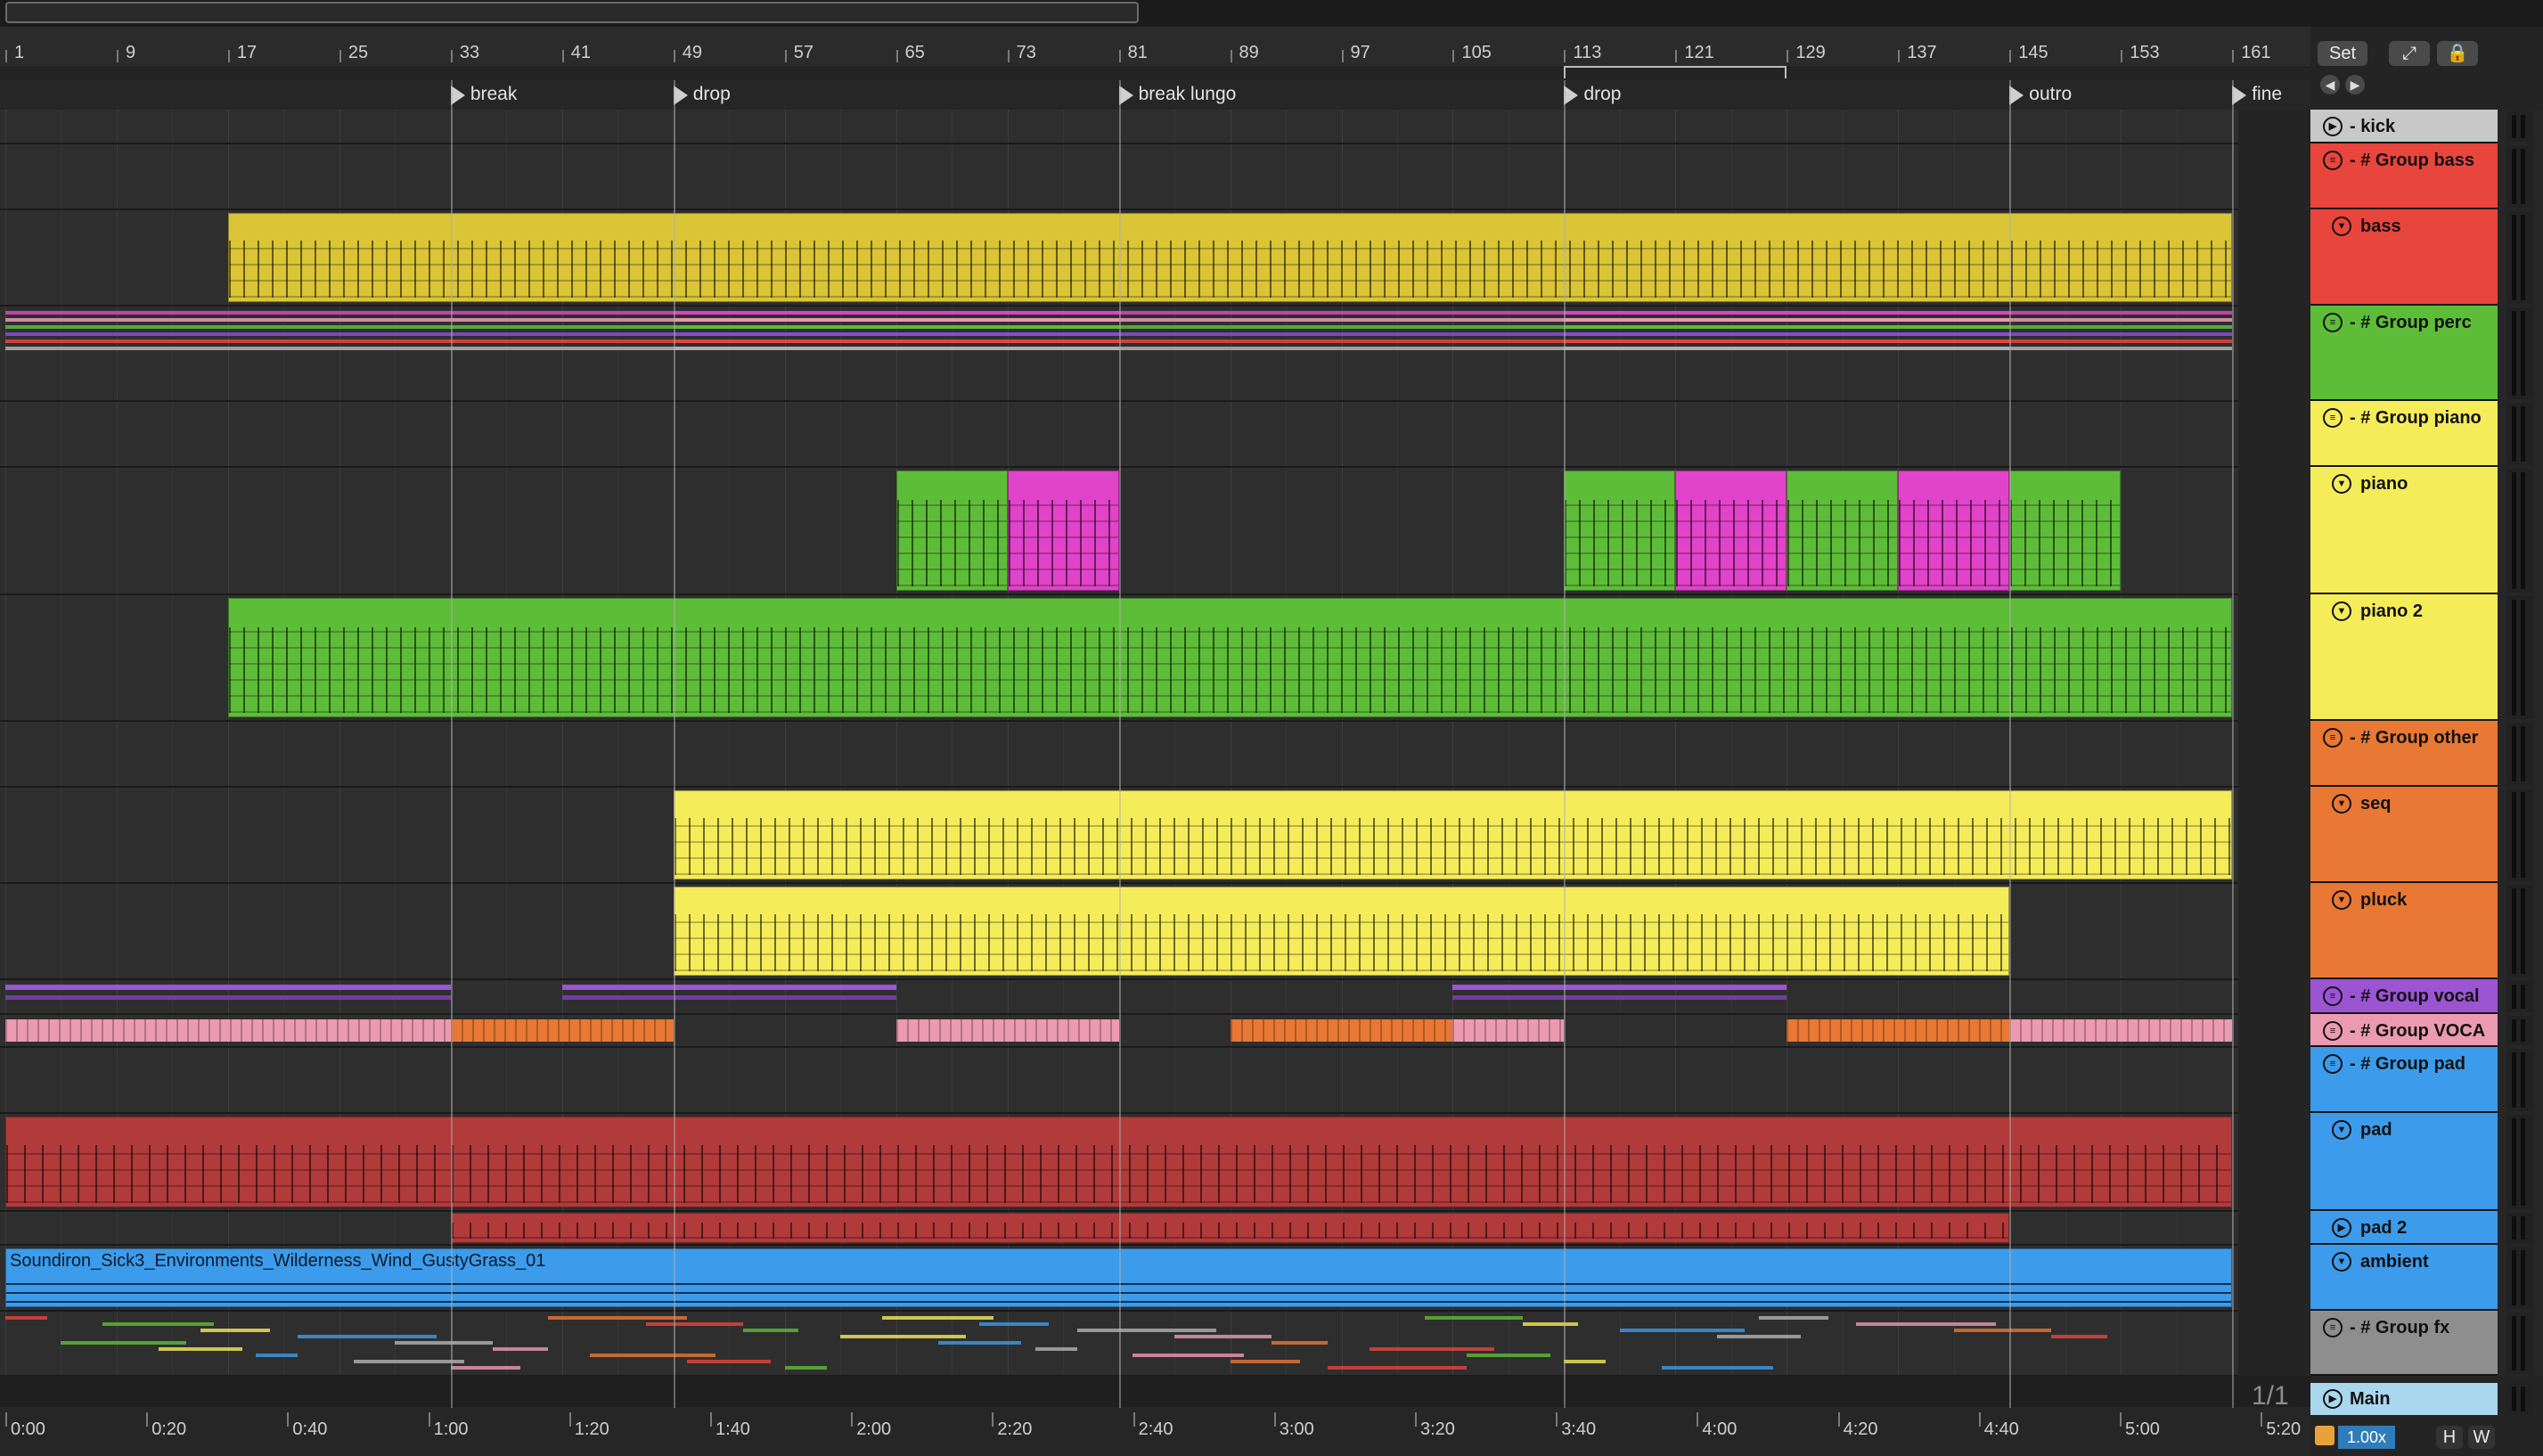 The height and width of the screenshot is (1456, 2543). What do you see at coordinates (2404, 835) in the screenshot?
I see `track-header-8: ▼ seq` at bounding box center [2404, 835].